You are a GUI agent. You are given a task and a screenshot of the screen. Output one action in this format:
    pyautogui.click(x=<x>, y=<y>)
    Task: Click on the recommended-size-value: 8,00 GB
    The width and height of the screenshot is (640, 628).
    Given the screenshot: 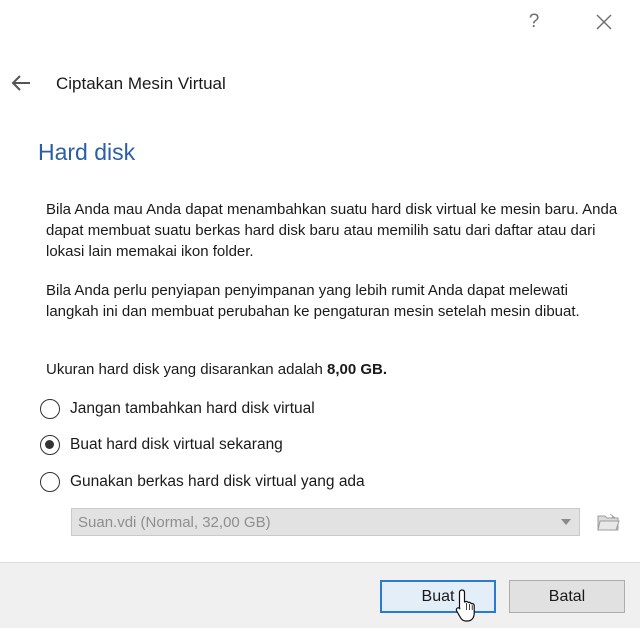 What is the action you would take?
    pyautogui.click(x=355, y=369)
    